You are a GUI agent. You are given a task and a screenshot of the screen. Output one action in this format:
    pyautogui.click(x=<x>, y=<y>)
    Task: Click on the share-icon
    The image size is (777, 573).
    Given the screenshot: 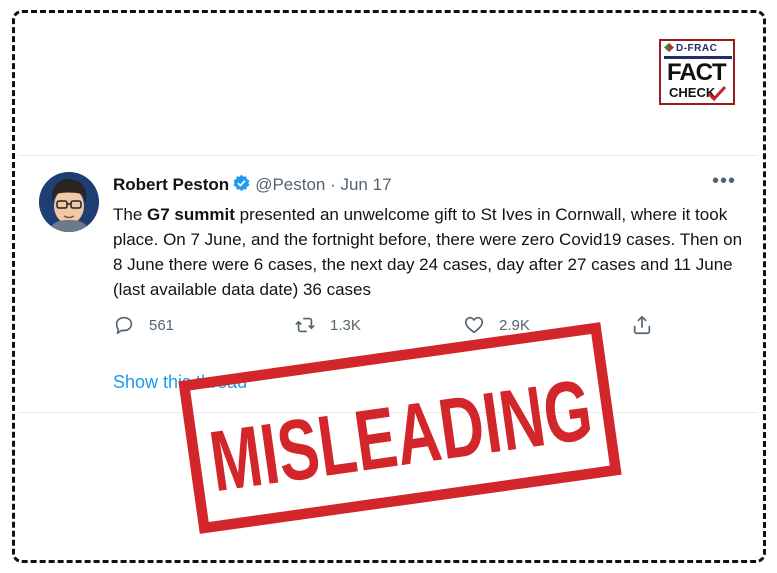 What is the action you would take?
    pyautogui.click(x=642, y=325)
    